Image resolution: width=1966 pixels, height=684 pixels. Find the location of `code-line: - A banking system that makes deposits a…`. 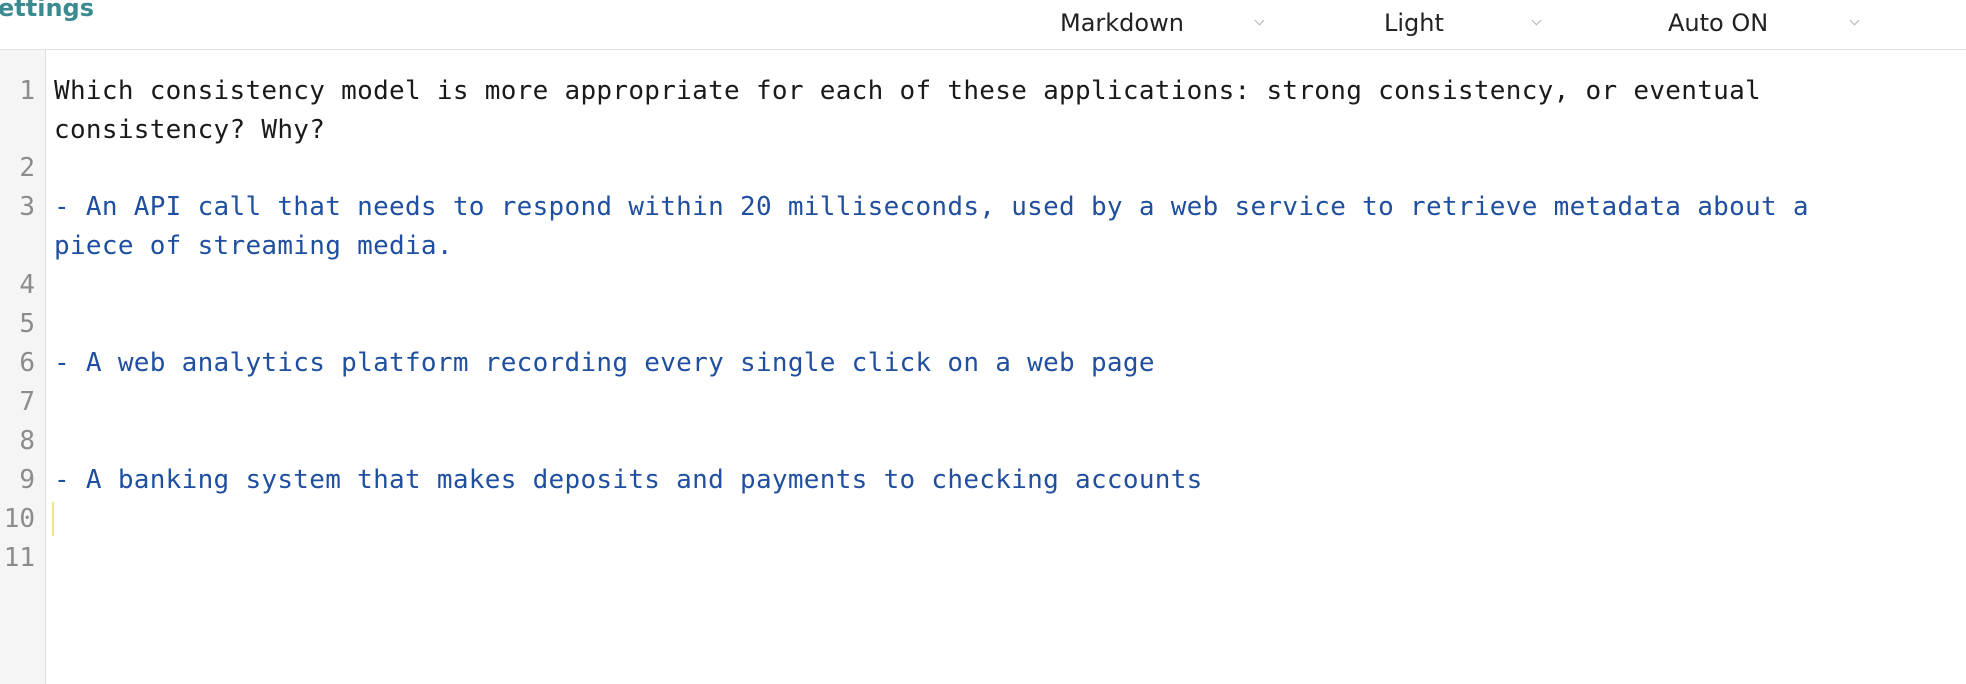

code-line: - A banking system that makes deposits a… is located at coordinates (628, 480).